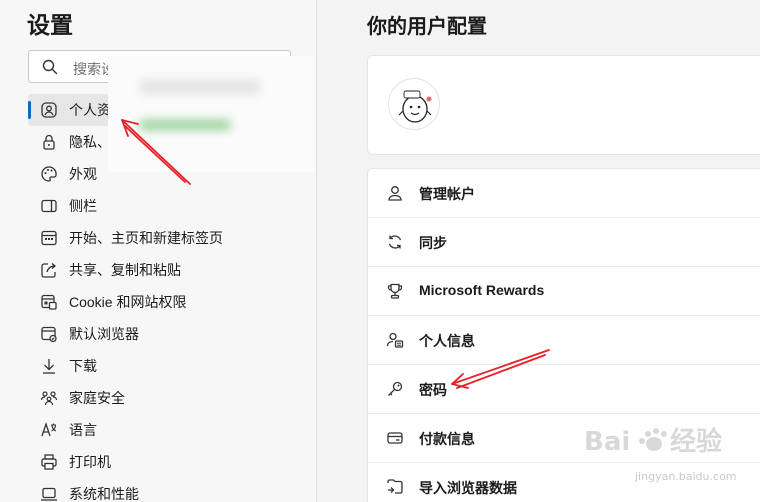  What do you see at coordinates (49, 462) in the screenshot?
I see `printer-icon` at bounding box center [49, 462].